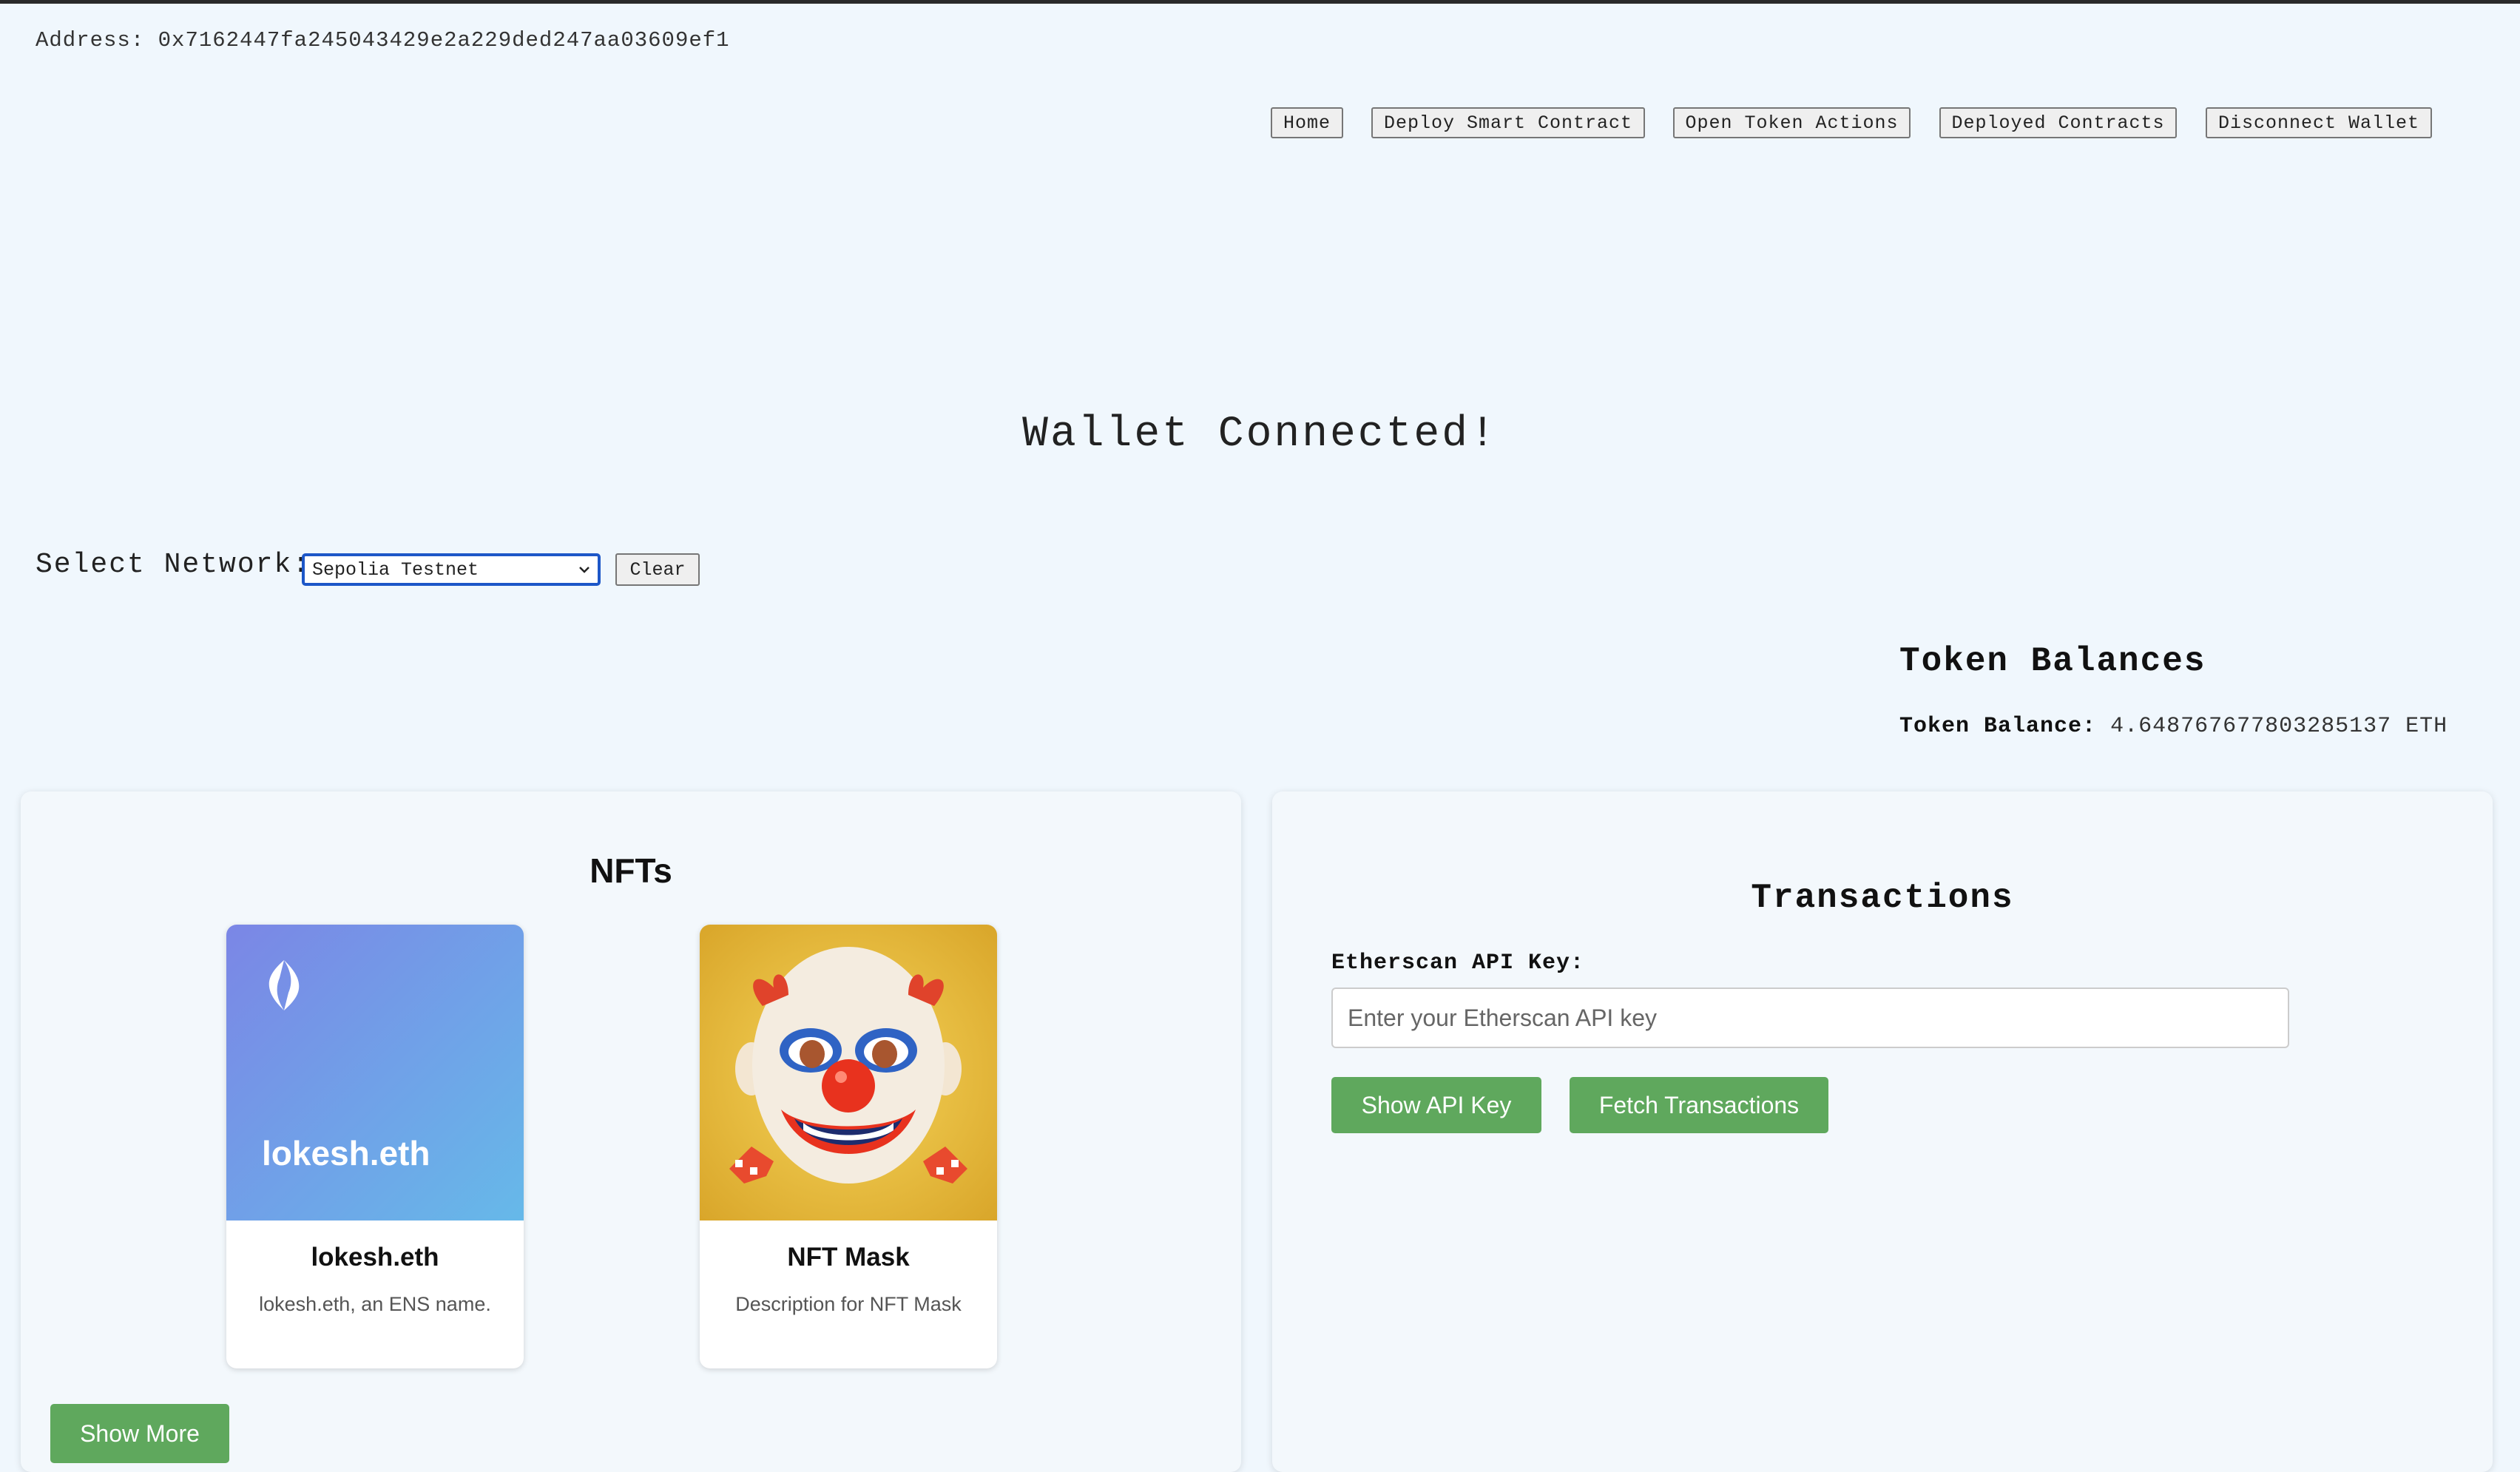 This screenshot has height=1472, width=2520. I want to click on address-label: Address:, so click(90, 40).